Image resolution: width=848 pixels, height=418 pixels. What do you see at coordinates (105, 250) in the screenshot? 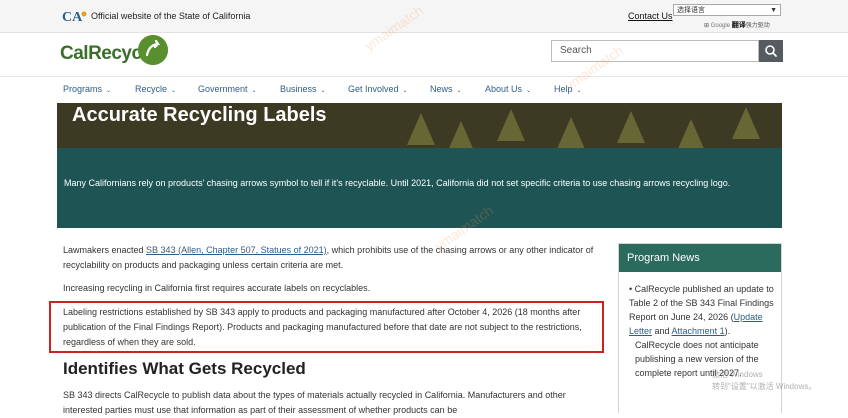
I see `paragraph-text: Lawmakers enacted` at bounding box center [105, 250].